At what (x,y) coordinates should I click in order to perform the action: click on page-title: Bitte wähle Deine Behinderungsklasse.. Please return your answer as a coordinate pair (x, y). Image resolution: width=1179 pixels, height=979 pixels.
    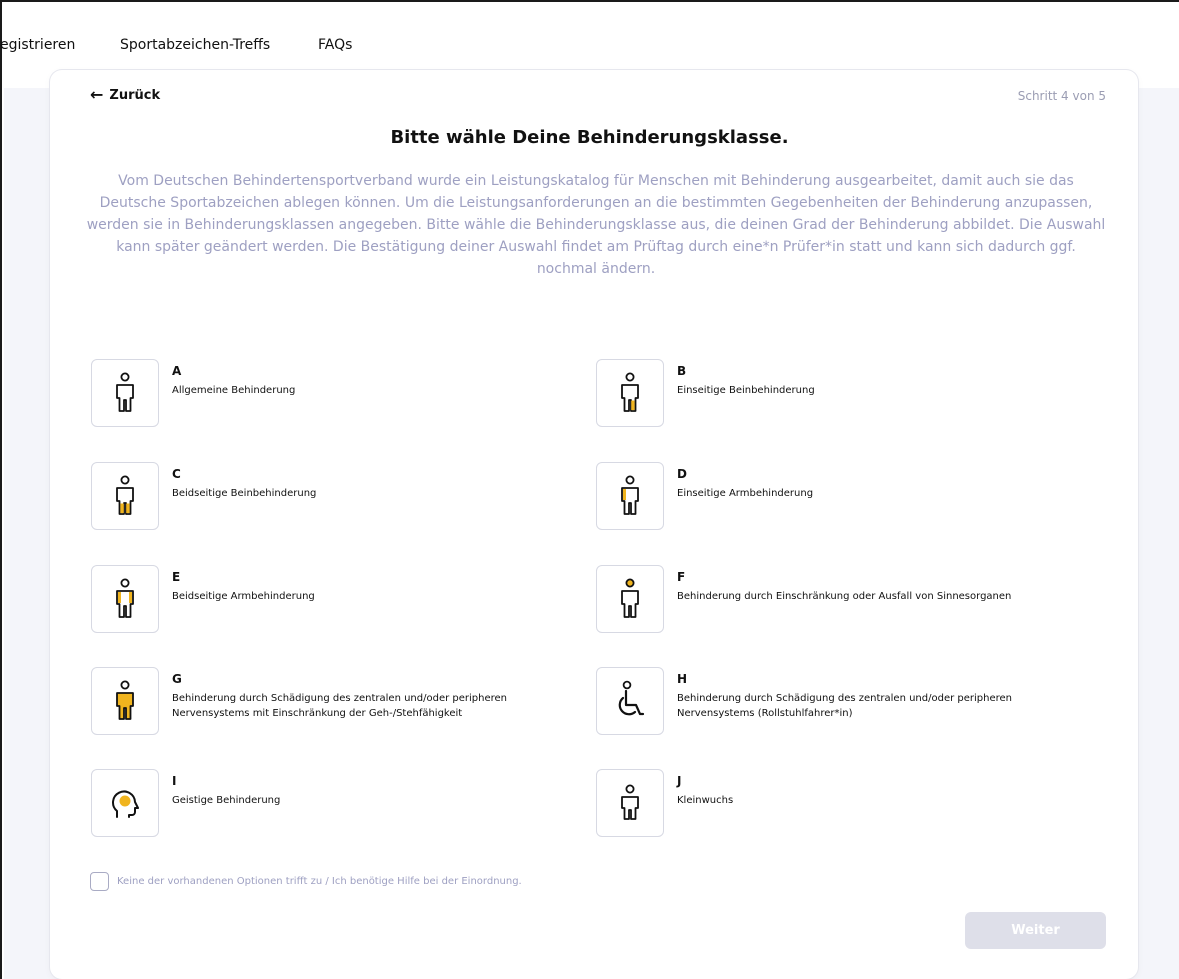
    Looking at the image, I should click on (589, 137).